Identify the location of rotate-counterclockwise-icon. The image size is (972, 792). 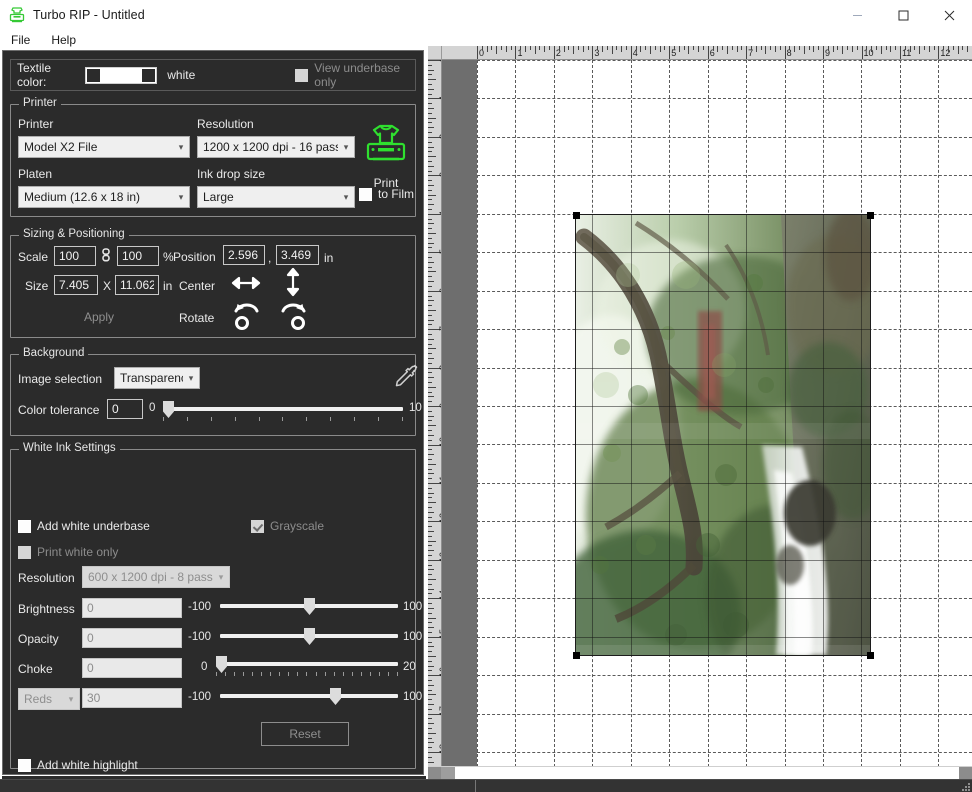
(246, 317).